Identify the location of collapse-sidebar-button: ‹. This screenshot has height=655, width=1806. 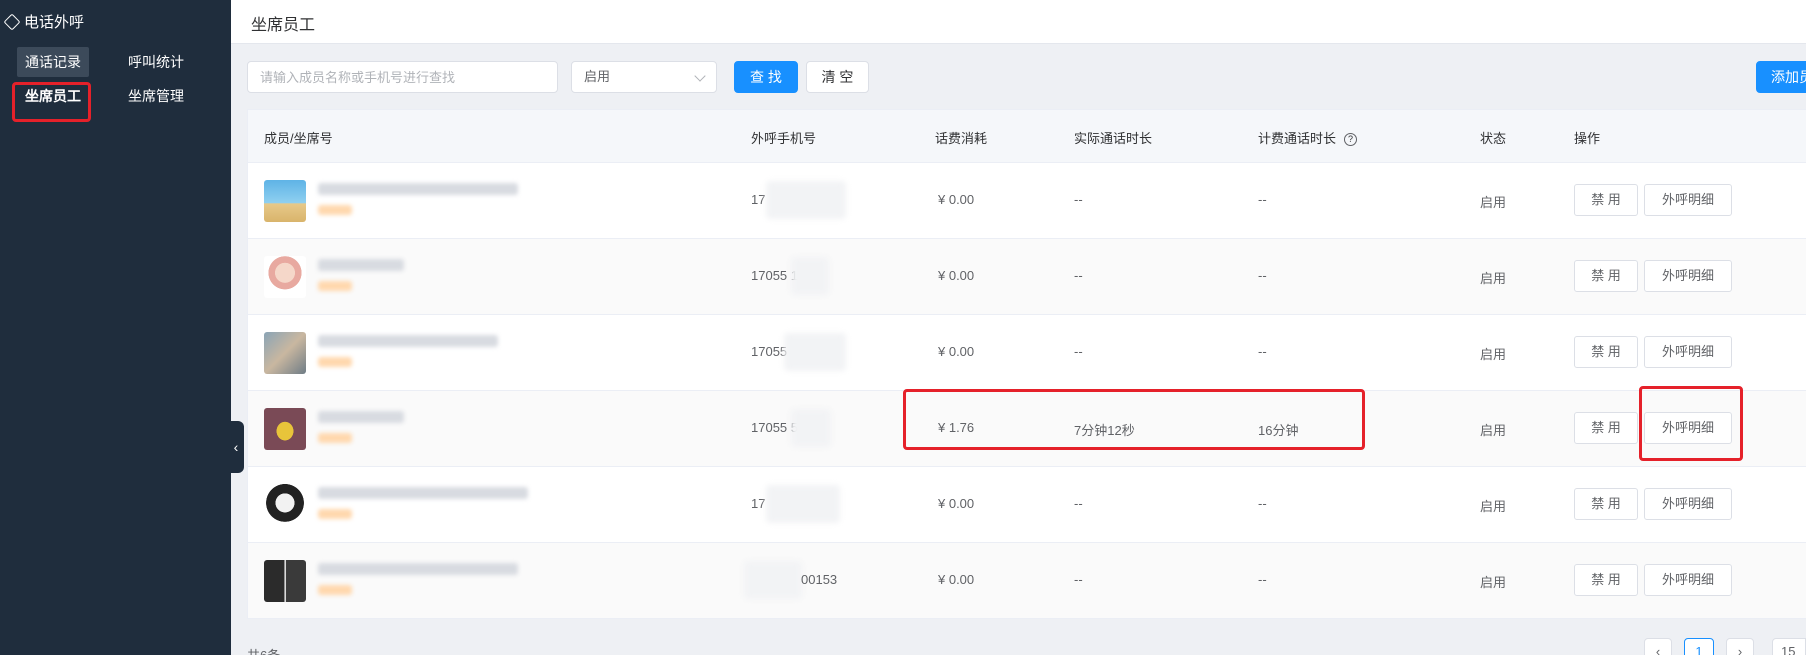
(236, 447).